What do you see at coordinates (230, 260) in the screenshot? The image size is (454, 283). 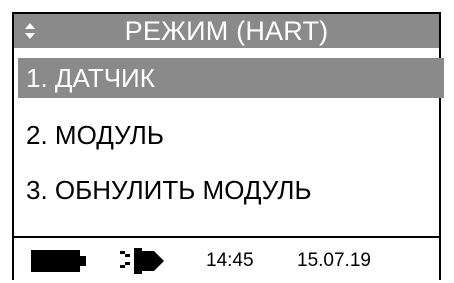 I see `status-time: 14:45` at bounding box center [230, 260].